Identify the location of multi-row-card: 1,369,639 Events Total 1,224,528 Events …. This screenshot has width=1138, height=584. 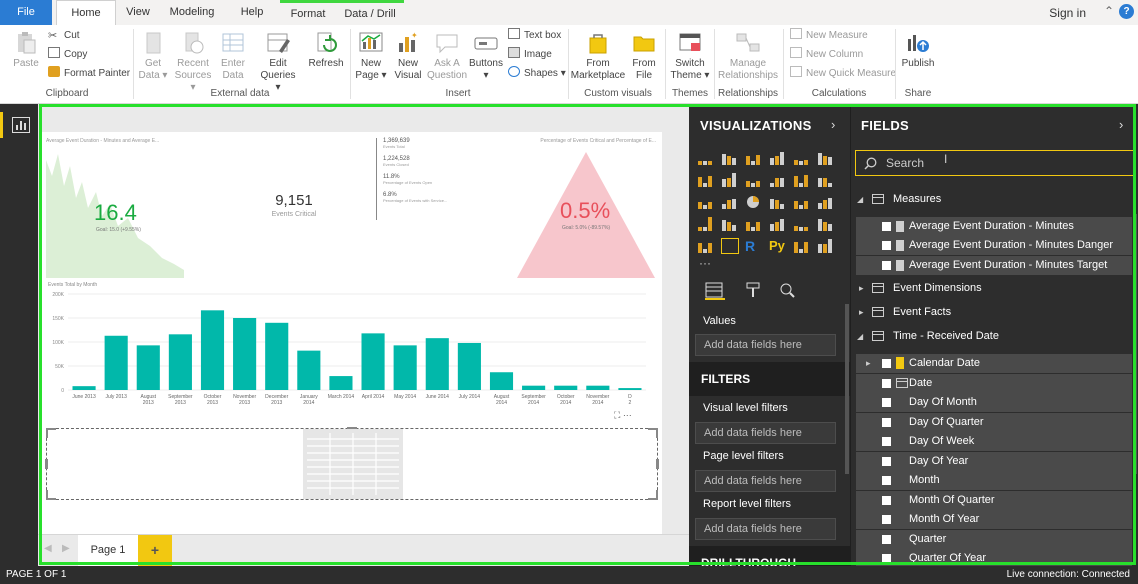
(440, 179).